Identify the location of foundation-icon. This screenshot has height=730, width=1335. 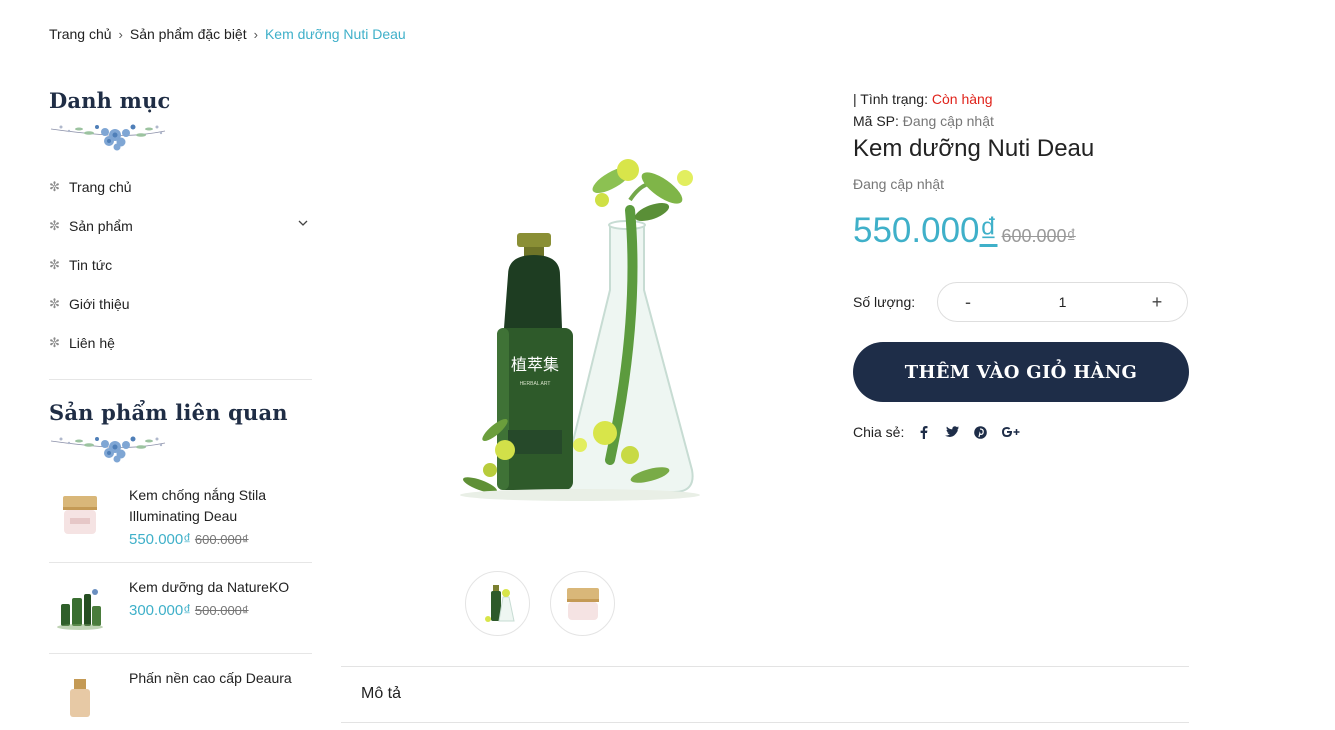
(80, 698).